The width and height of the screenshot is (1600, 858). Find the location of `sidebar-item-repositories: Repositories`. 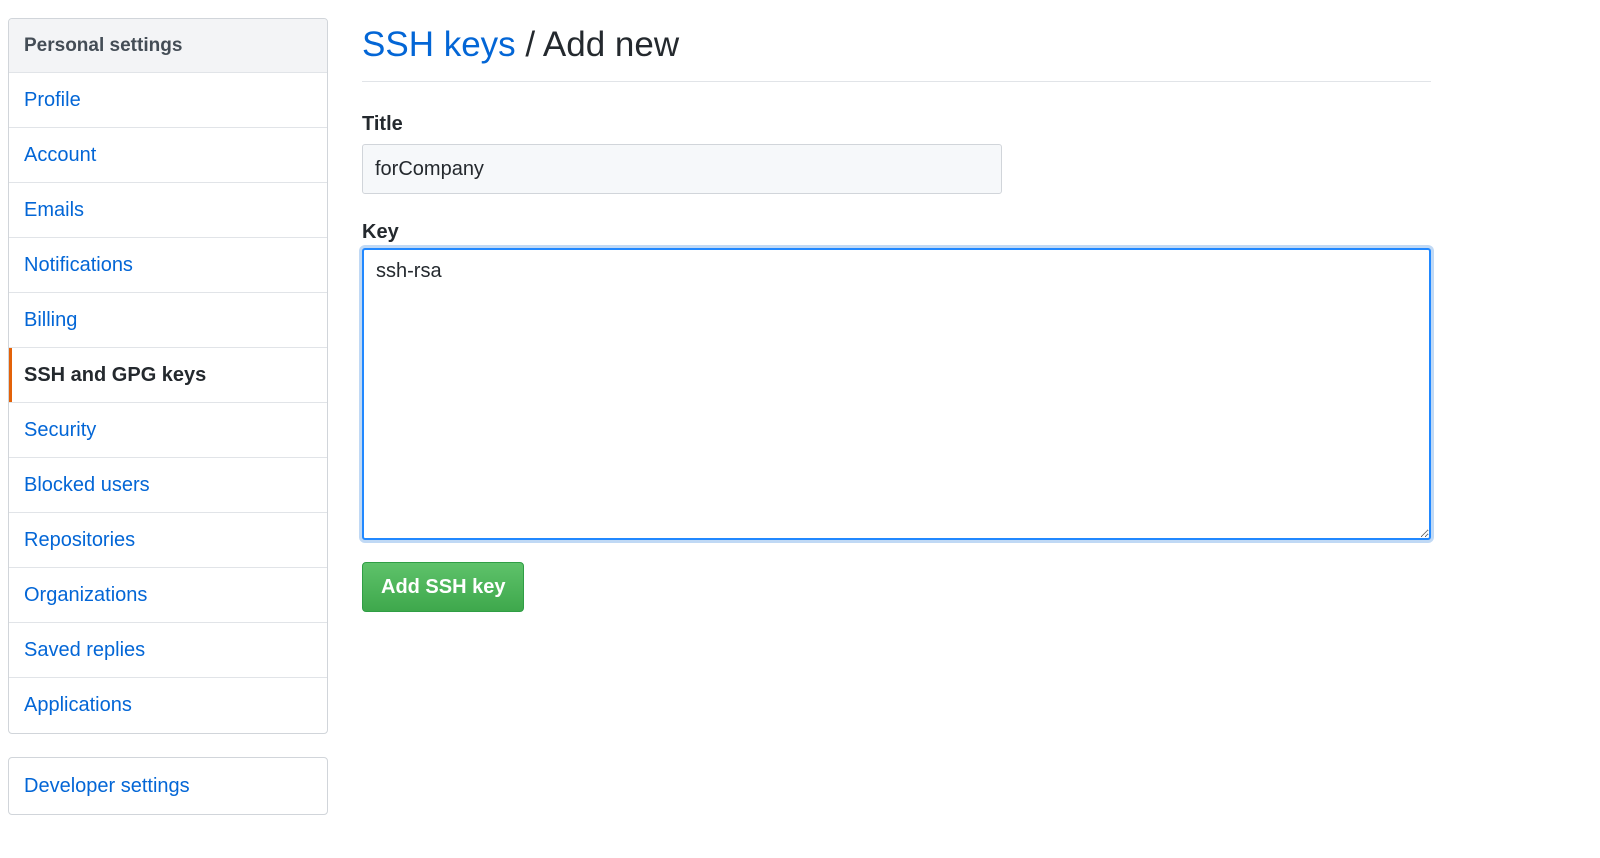

sidebar-item-repositories: Repositories is located at coordinates (168, 540).